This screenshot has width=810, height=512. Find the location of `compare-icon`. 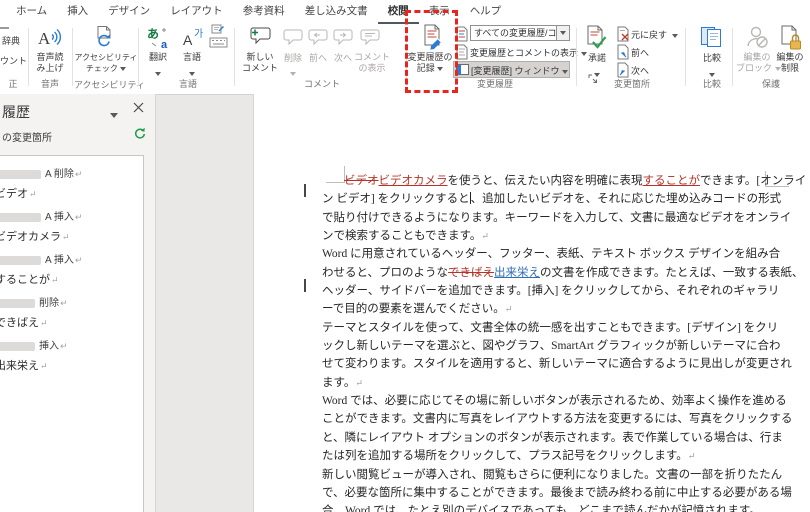

compare-icon is located at coordinates (712, 37).